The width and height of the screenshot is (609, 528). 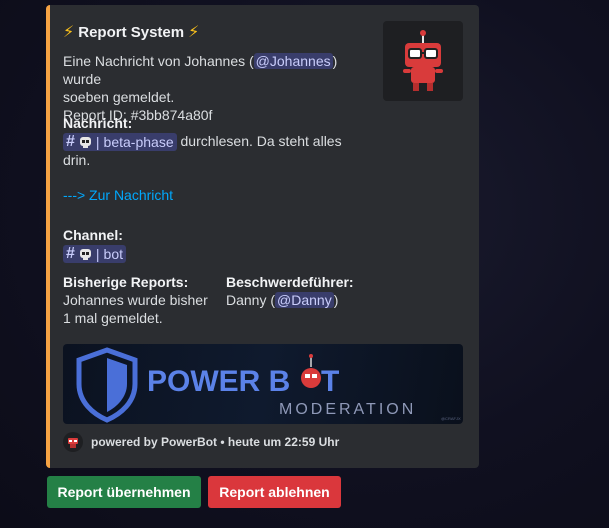 I want to click on banner-brand-part1: POWER B, so click(x=218, y=381).